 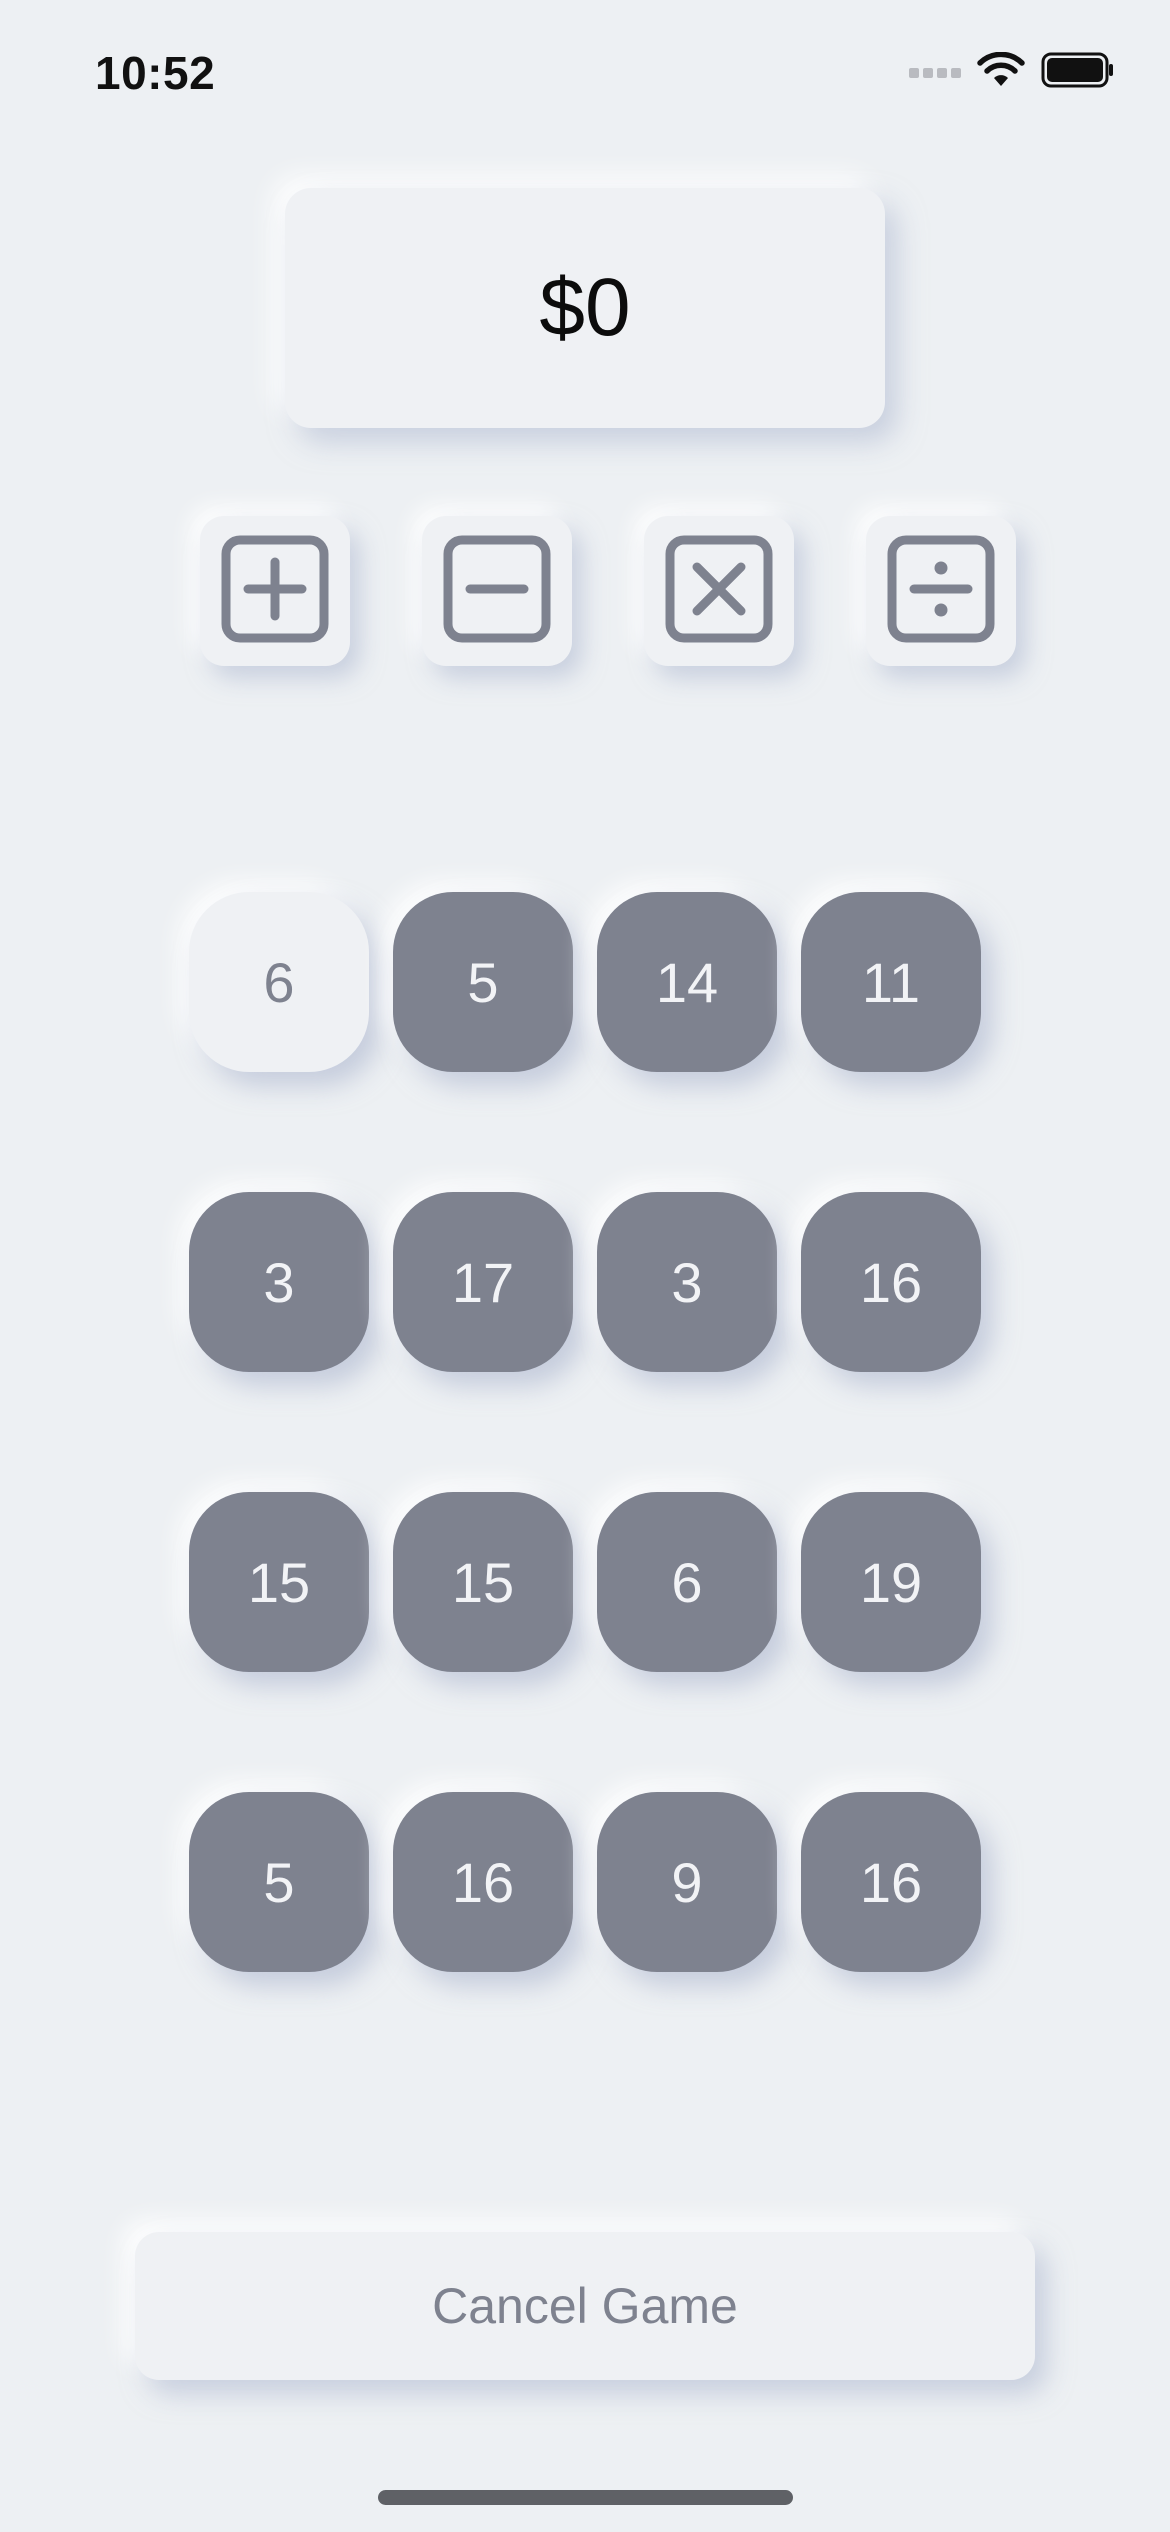 I want to click on wifi-icon, so click(x=1001, y=72).